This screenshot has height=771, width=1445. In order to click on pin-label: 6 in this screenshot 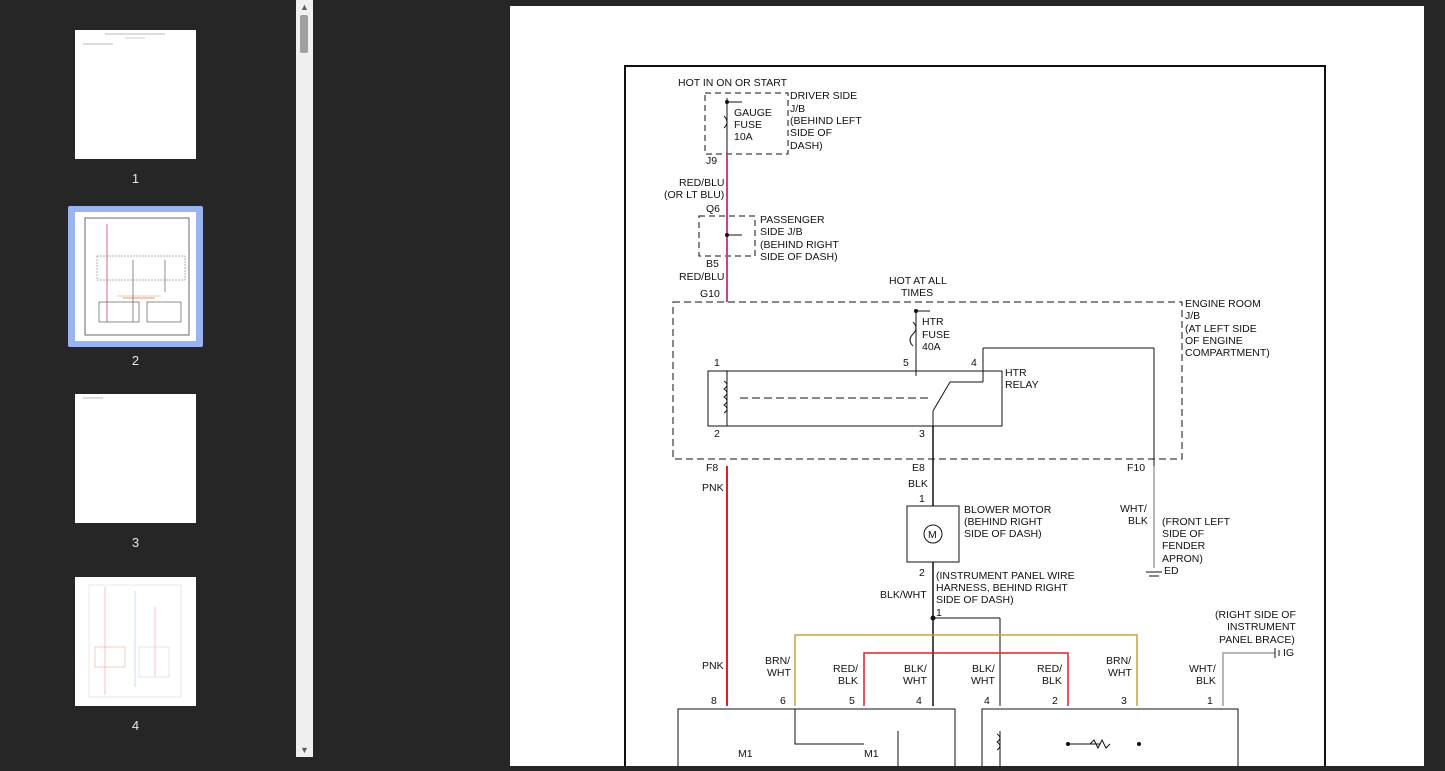, I will do `click(783, 701)`.